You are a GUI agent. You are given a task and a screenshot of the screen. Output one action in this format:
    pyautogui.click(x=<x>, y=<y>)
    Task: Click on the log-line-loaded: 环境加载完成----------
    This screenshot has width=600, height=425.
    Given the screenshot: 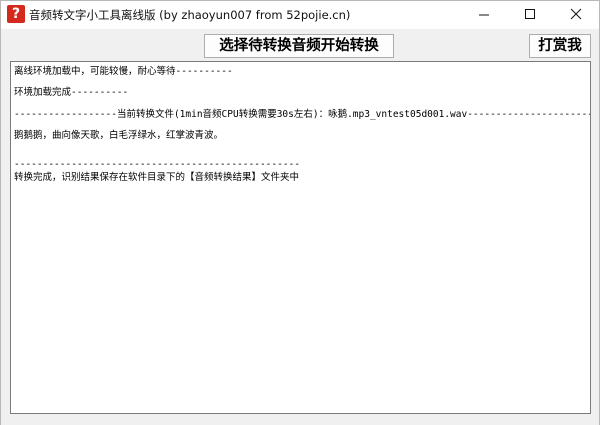 What is the action you would take?
    pyautogui.click(x=71, y=92)
    